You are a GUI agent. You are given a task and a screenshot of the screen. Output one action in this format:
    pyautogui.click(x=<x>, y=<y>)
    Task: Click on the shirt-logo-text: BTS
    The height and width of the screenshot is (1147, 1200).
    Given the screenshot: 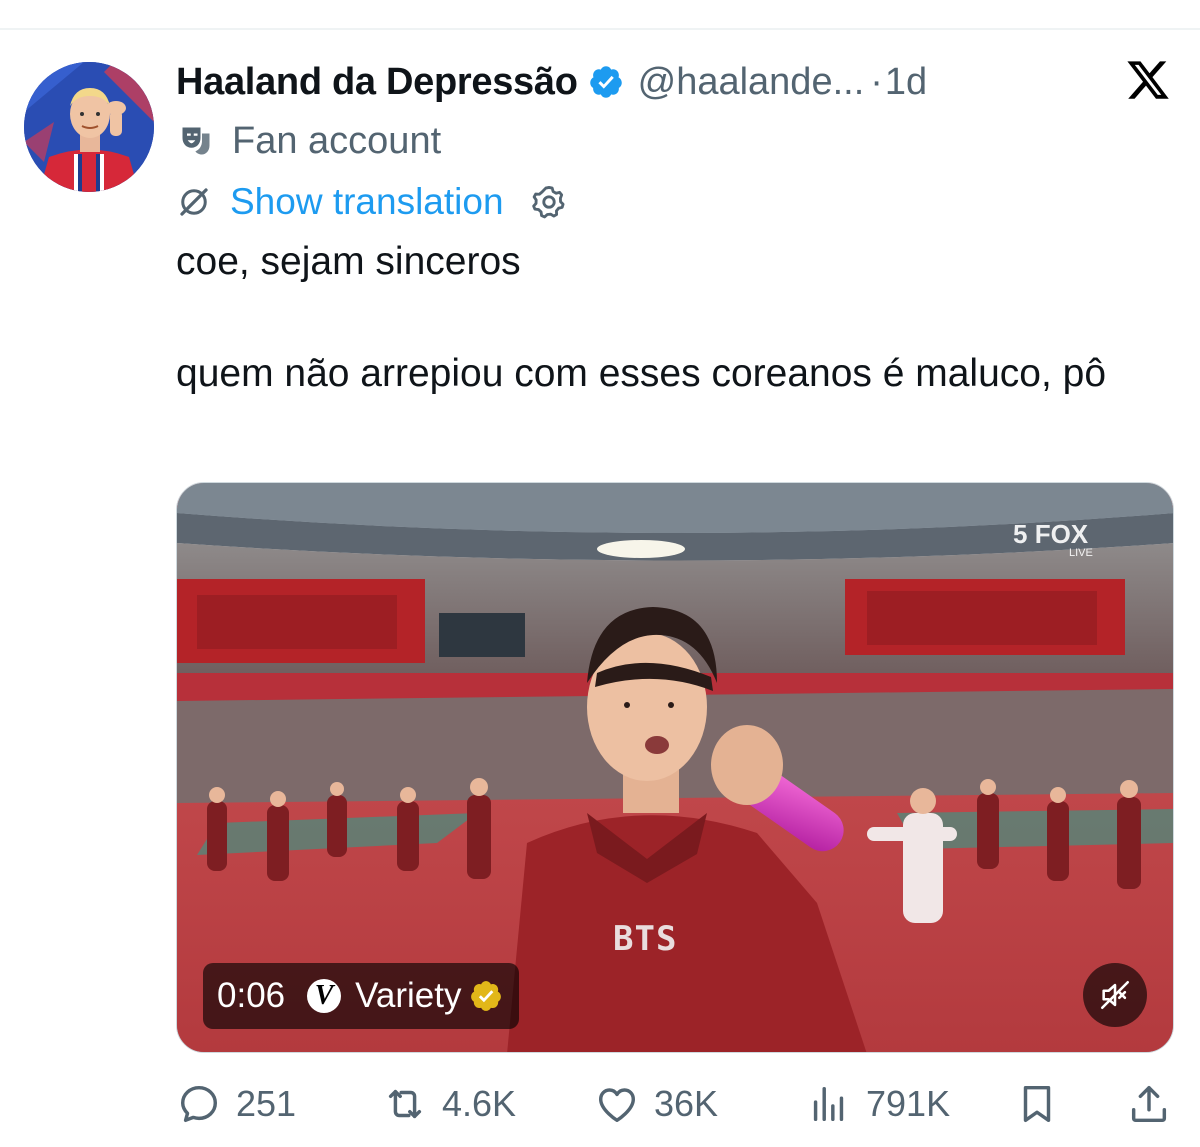 What is the action you would take?
    pyautogui.click(x=645, y=939)
    